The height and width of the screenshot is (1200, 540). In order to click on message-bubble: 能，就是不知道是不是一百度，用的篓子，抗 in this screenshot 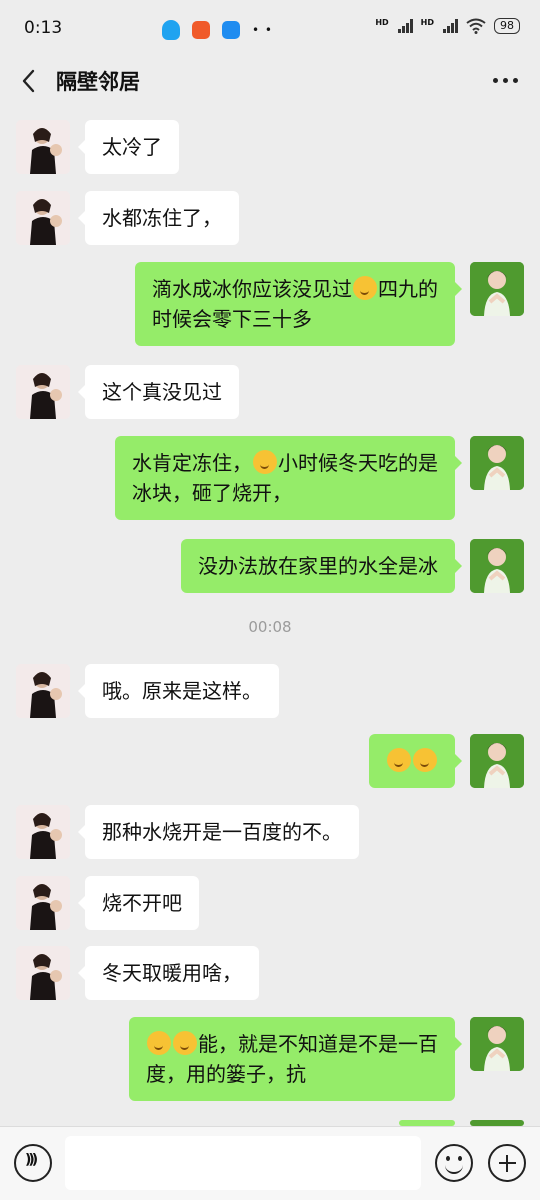, I will do `click(295, 1059)`.